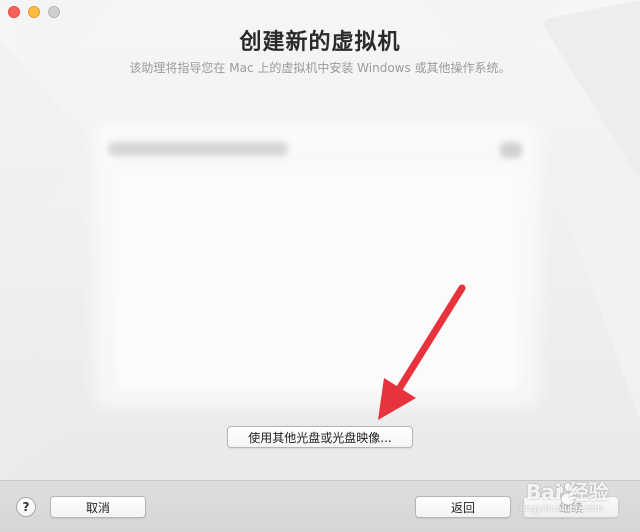 This screenshot has width=640, height=532. What do you see at coordinates (320, 68) in the screenshot?
I see `page-subtitle: 该助理将指导您在 Mac 上的虚拟机中安装 Windows 或其他操作系统。` at bounding box center [320, 68].